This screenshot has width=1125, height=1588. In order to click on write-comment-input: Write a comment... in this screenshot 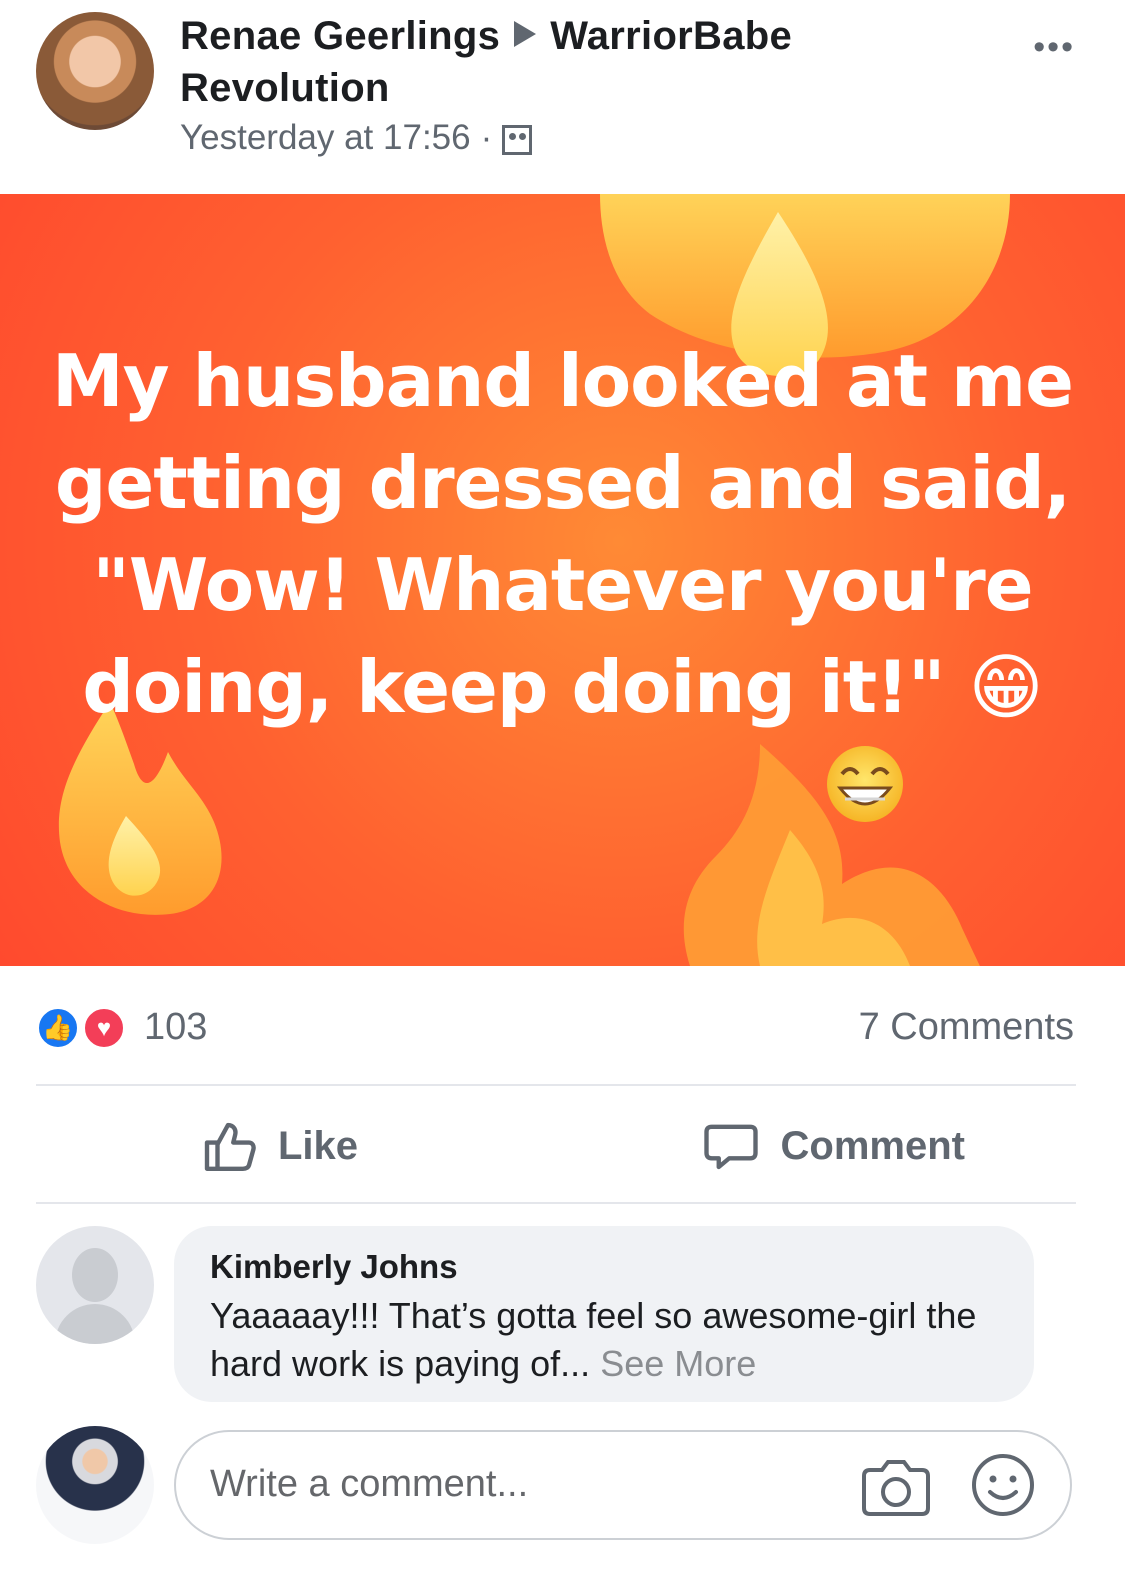, I will do `click(623, 1485)`.